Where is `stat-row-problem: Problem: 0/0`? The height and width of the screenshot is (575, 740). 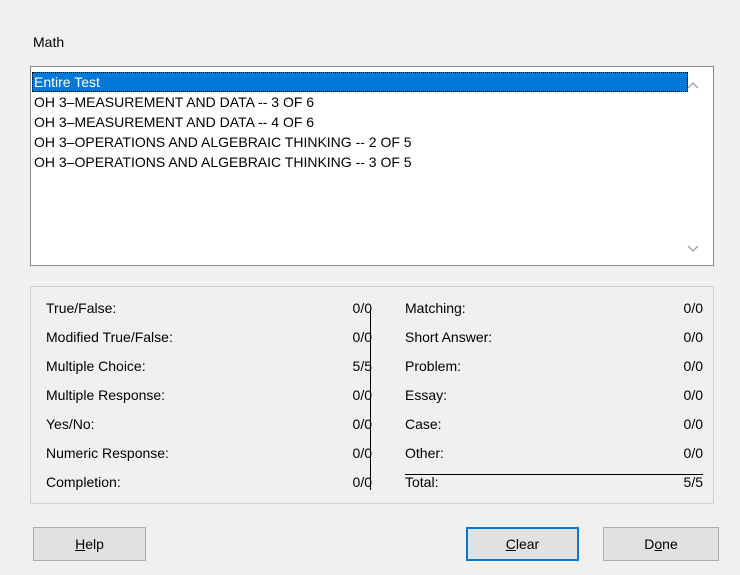 stat-row-problem: Problem: 0/0 is located at coordinates (554, 366).